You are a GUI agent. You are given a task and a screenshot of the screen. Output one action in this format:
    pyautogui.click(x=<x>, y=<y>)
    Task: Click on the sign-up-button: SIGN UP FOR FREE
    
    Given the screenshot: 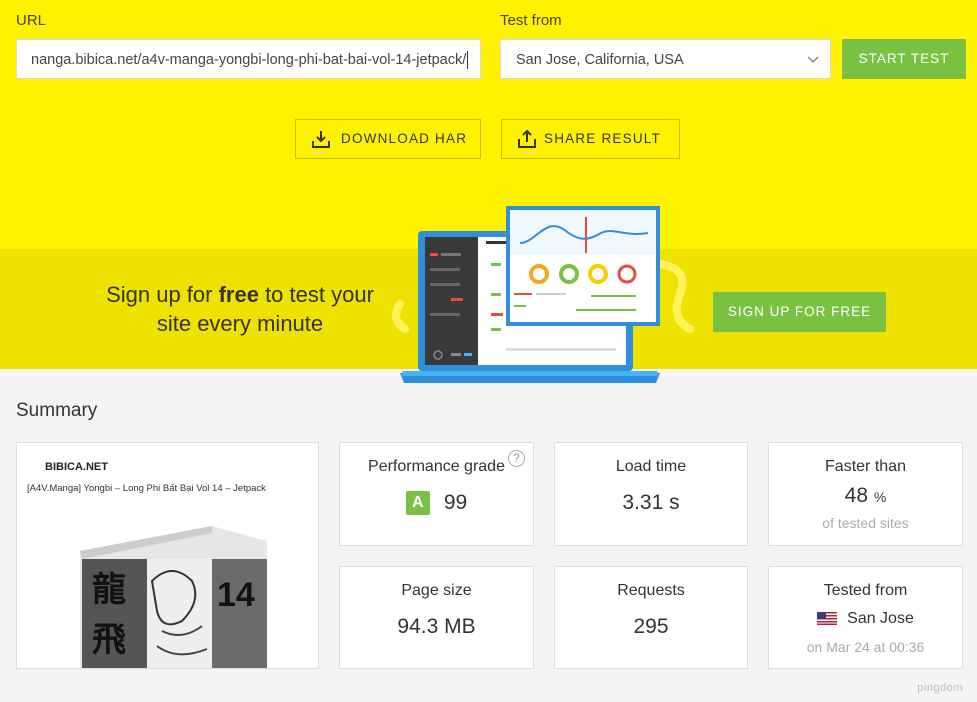 What is the action you would take?
    pyautogui.click(x=799, y=312)
    